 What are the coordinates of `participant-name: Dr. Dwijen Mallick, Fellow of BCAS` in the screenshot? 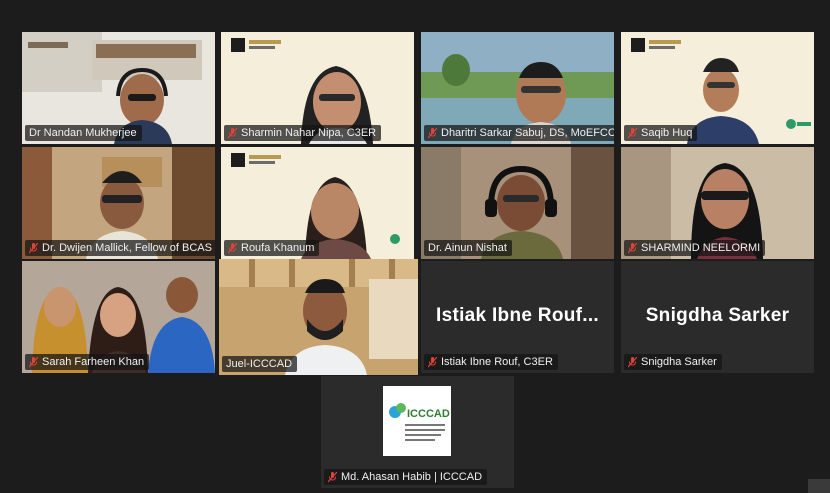 It's located at (120, 248).